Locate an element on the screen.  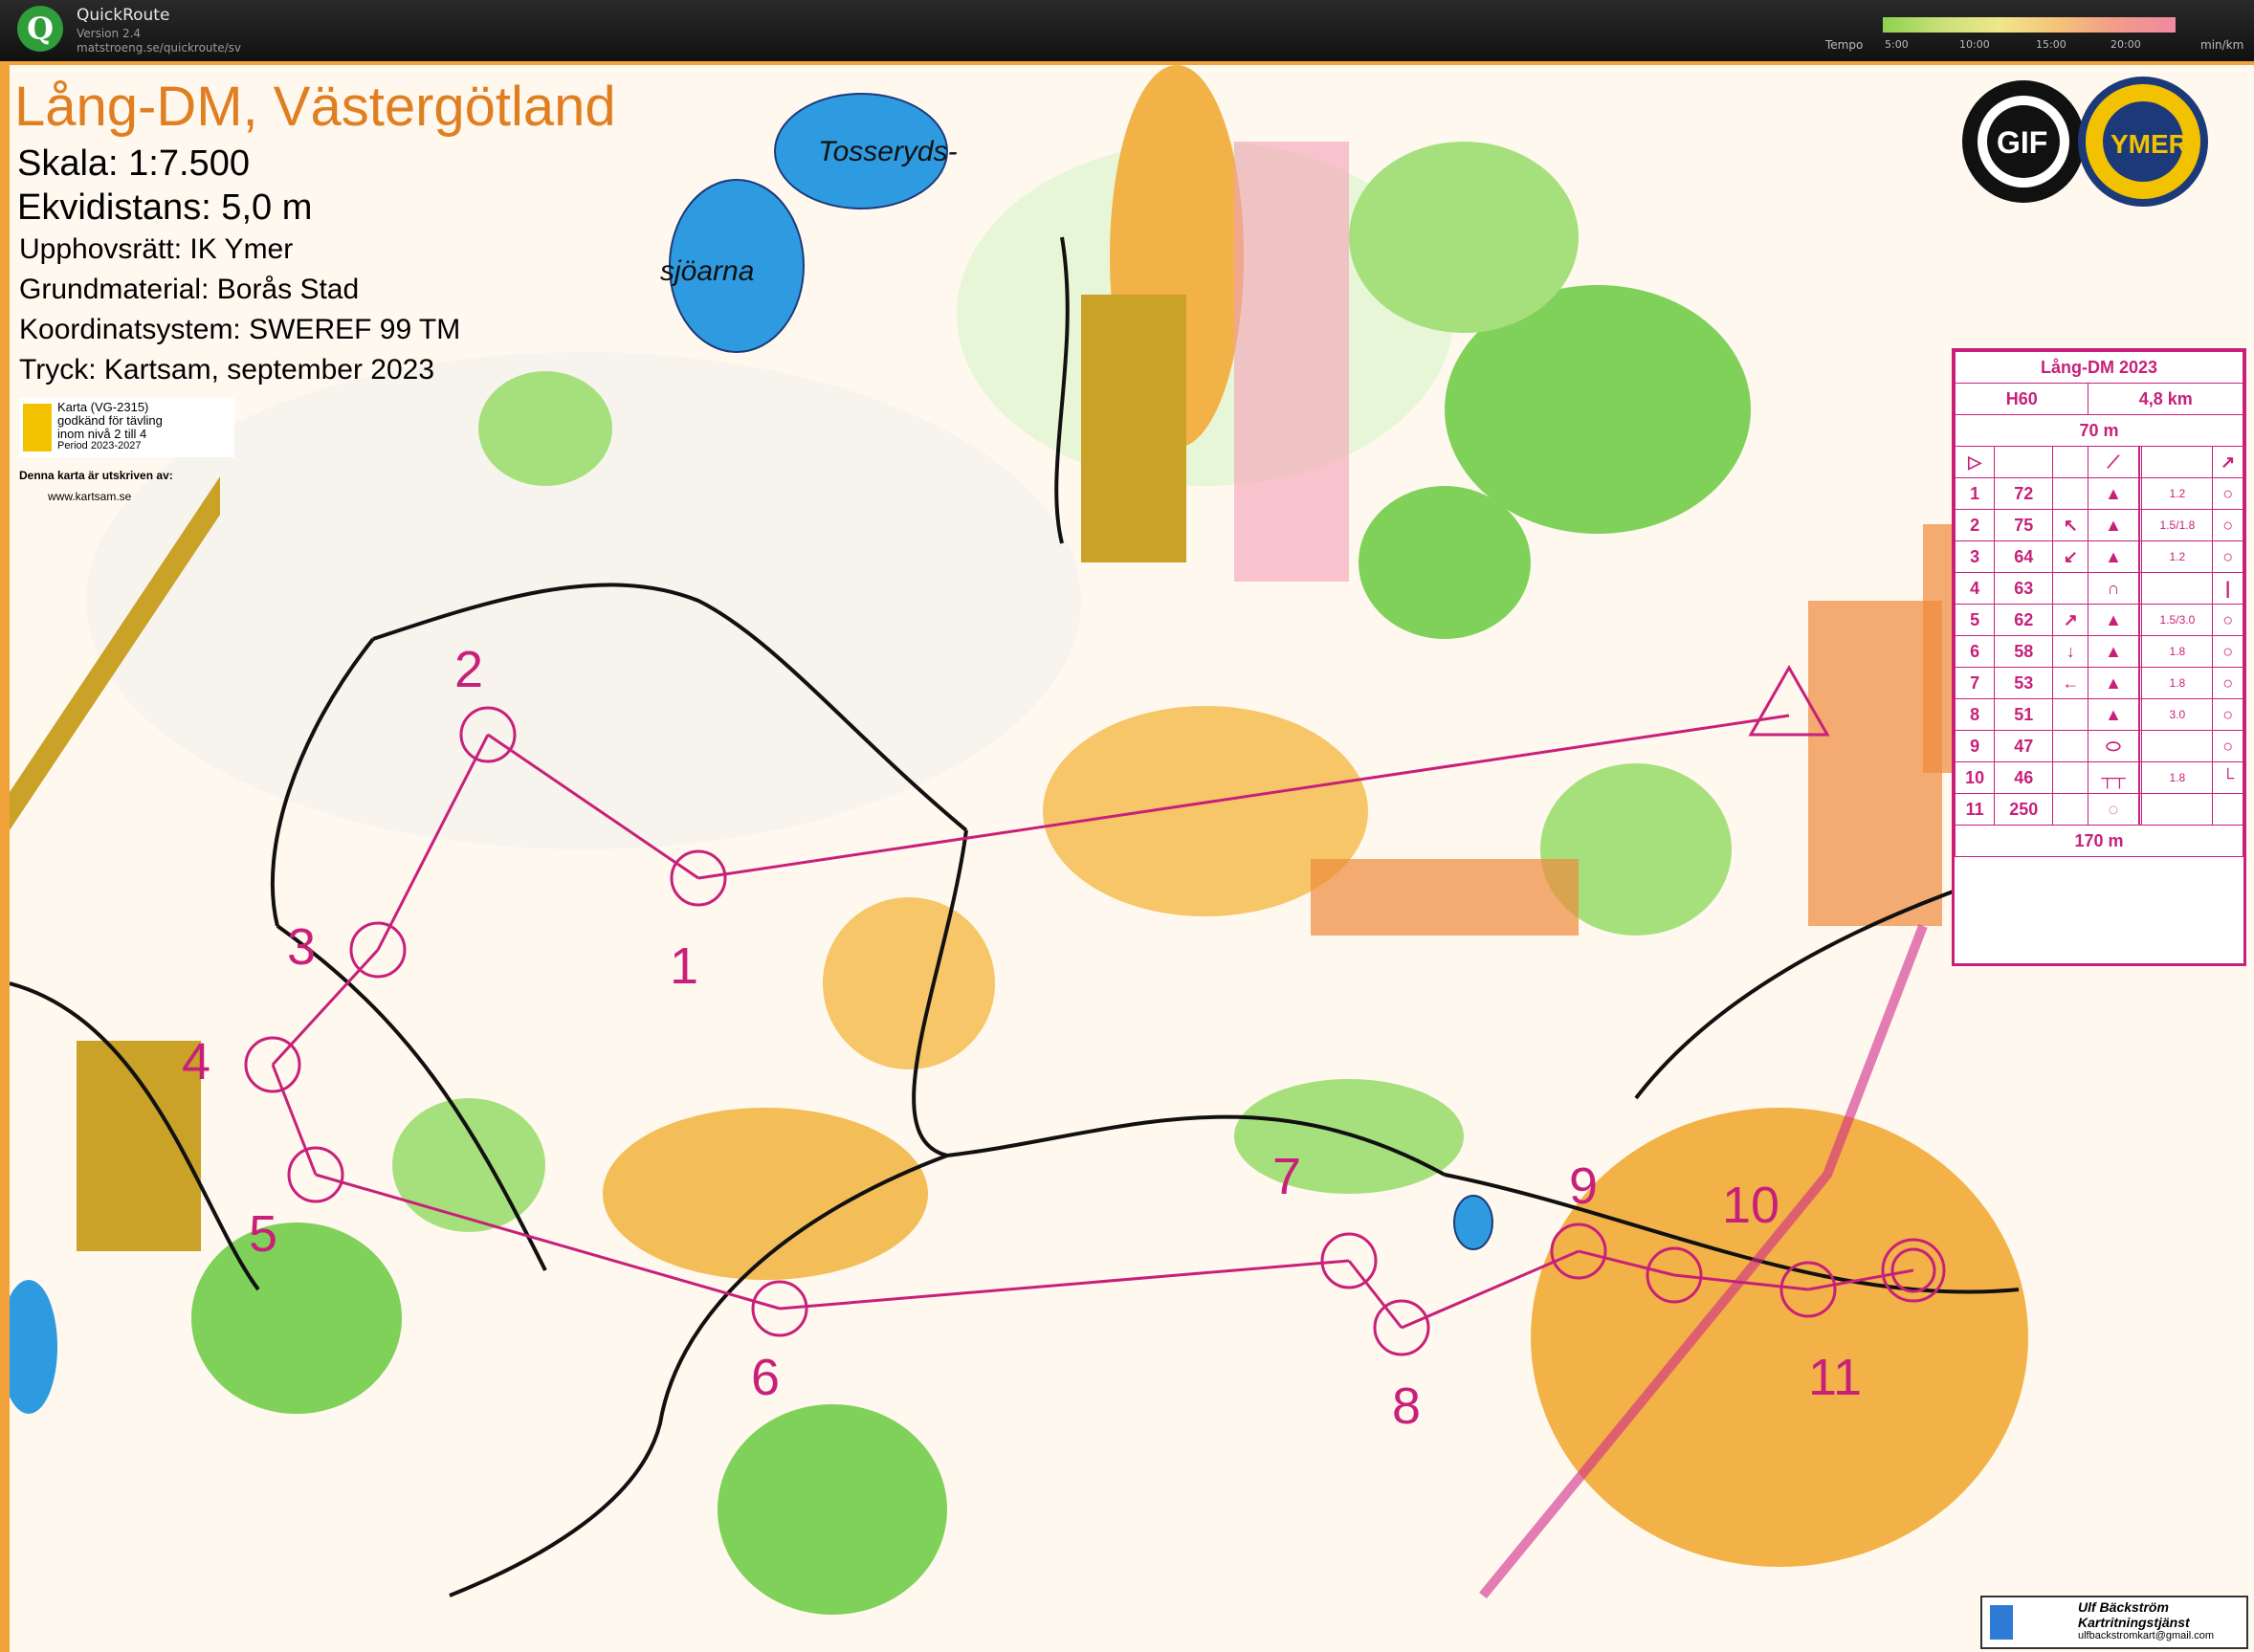
desc-row: 8 51 ▲ 3.0 ○ is located at coordinates (2098, 714).